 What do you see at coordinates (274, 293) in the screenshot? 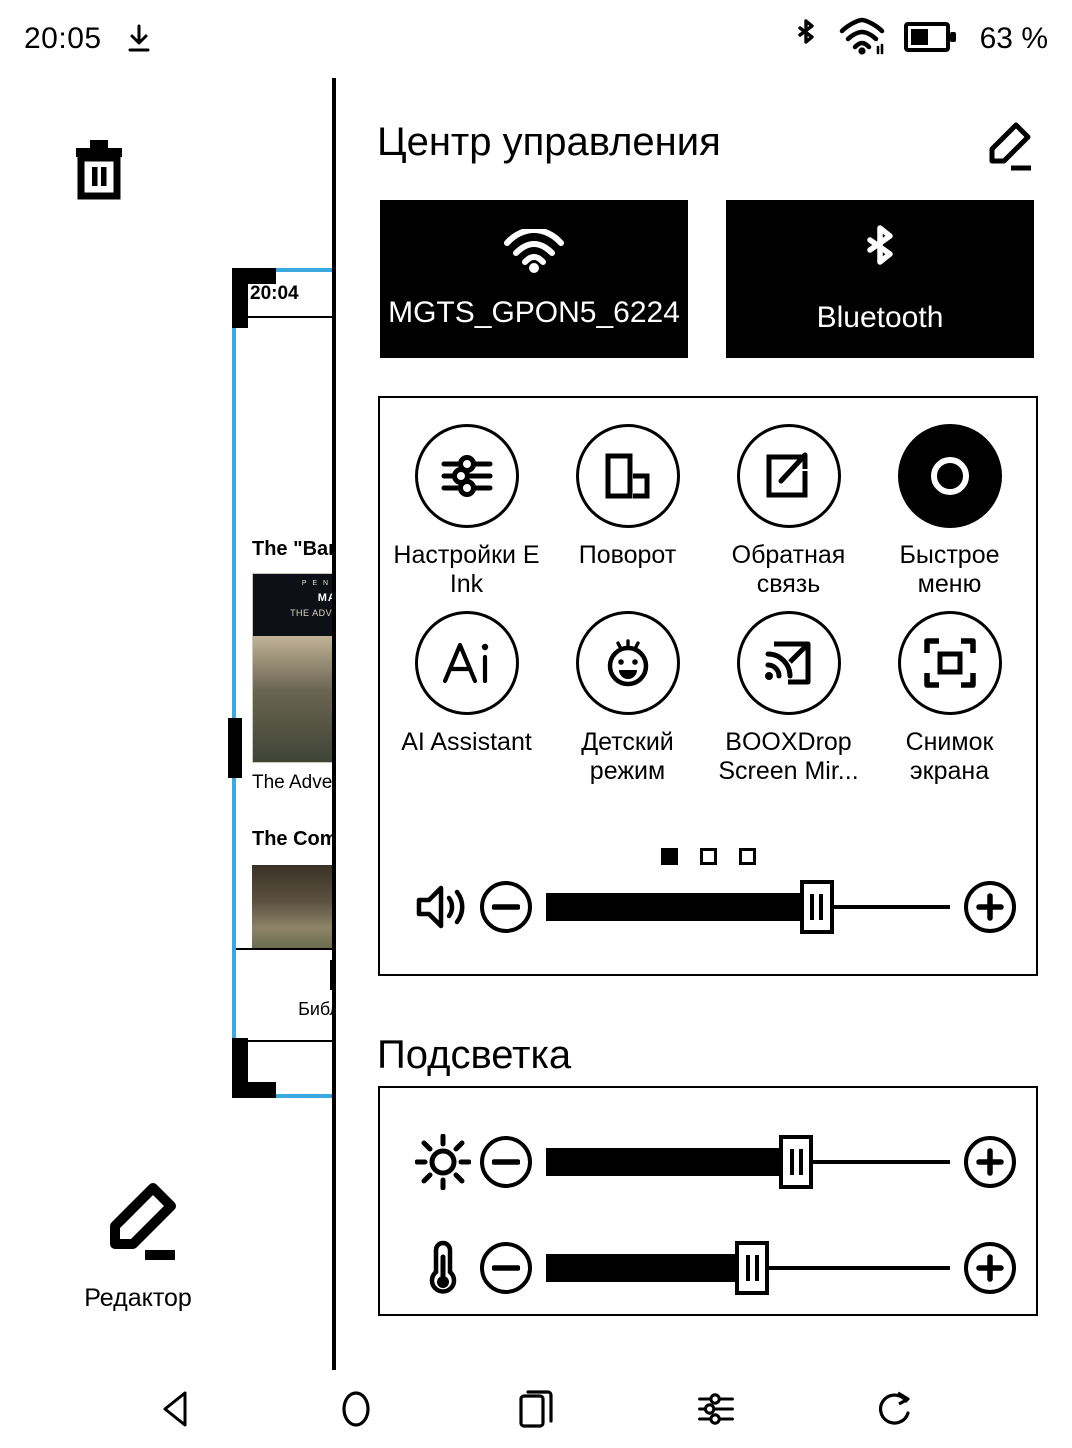
I see `recents-card-time: 20:04` at bounding box center [274, 293].